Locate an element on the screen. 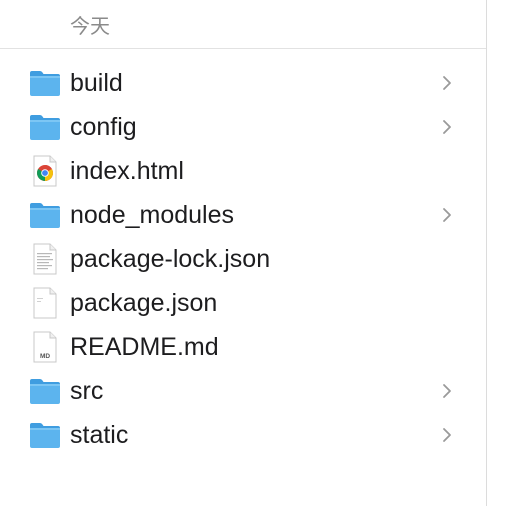 The image size is (526, 506). file-row-static: static is located at coordinates (243, 435).